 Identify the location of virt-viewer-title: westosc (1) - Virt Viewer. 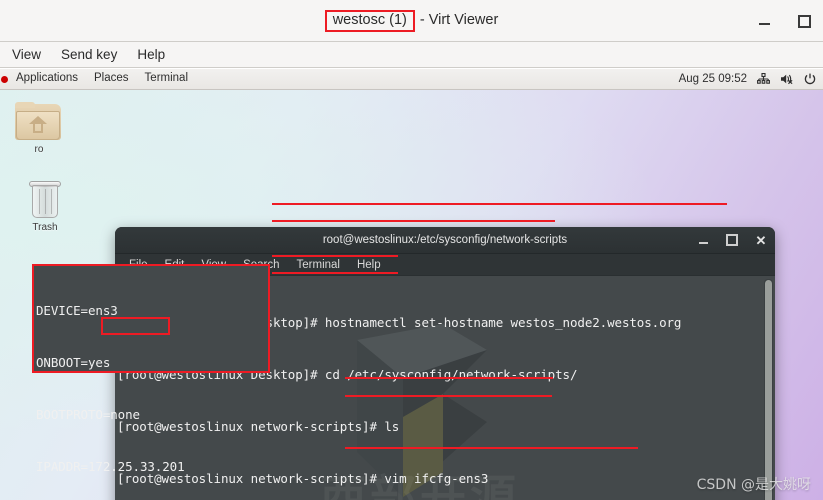
(411, 21).